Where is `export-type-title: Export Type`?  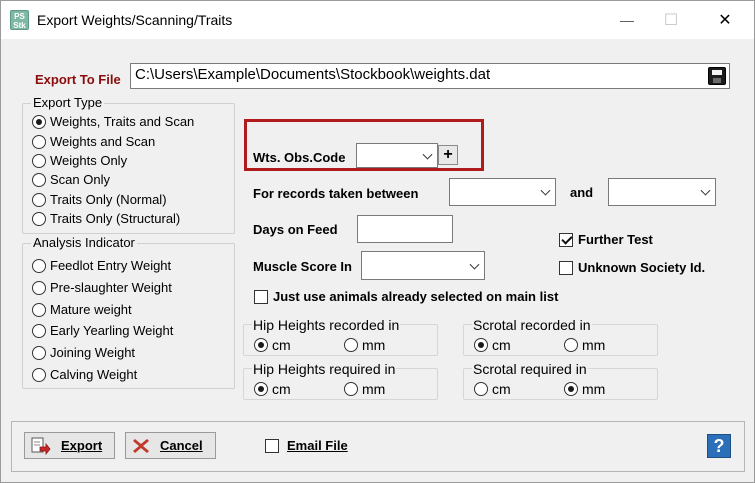
export-type-title: Export Type is located at coordinates (68, 102).